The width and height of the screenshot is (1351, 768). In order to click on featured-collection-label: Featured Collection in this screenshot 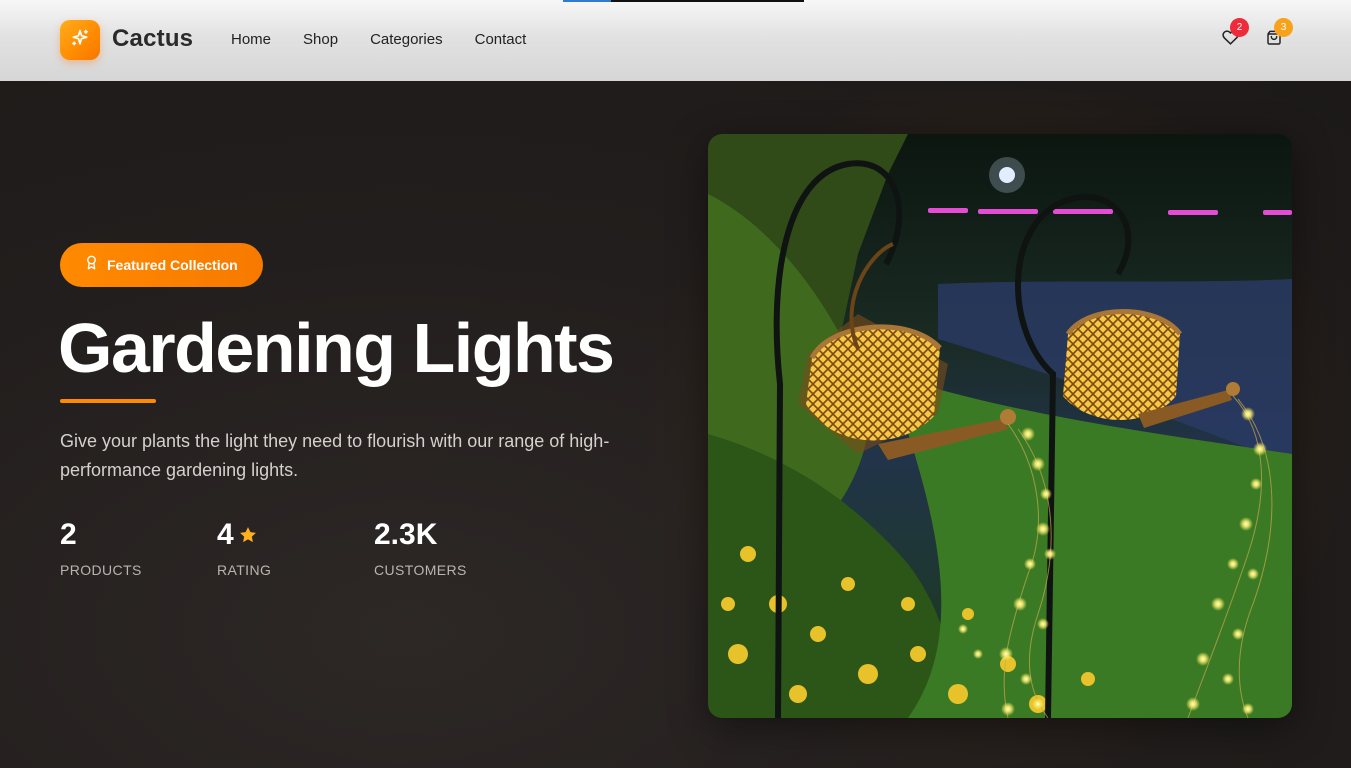, I will do `click(172, 265)`.